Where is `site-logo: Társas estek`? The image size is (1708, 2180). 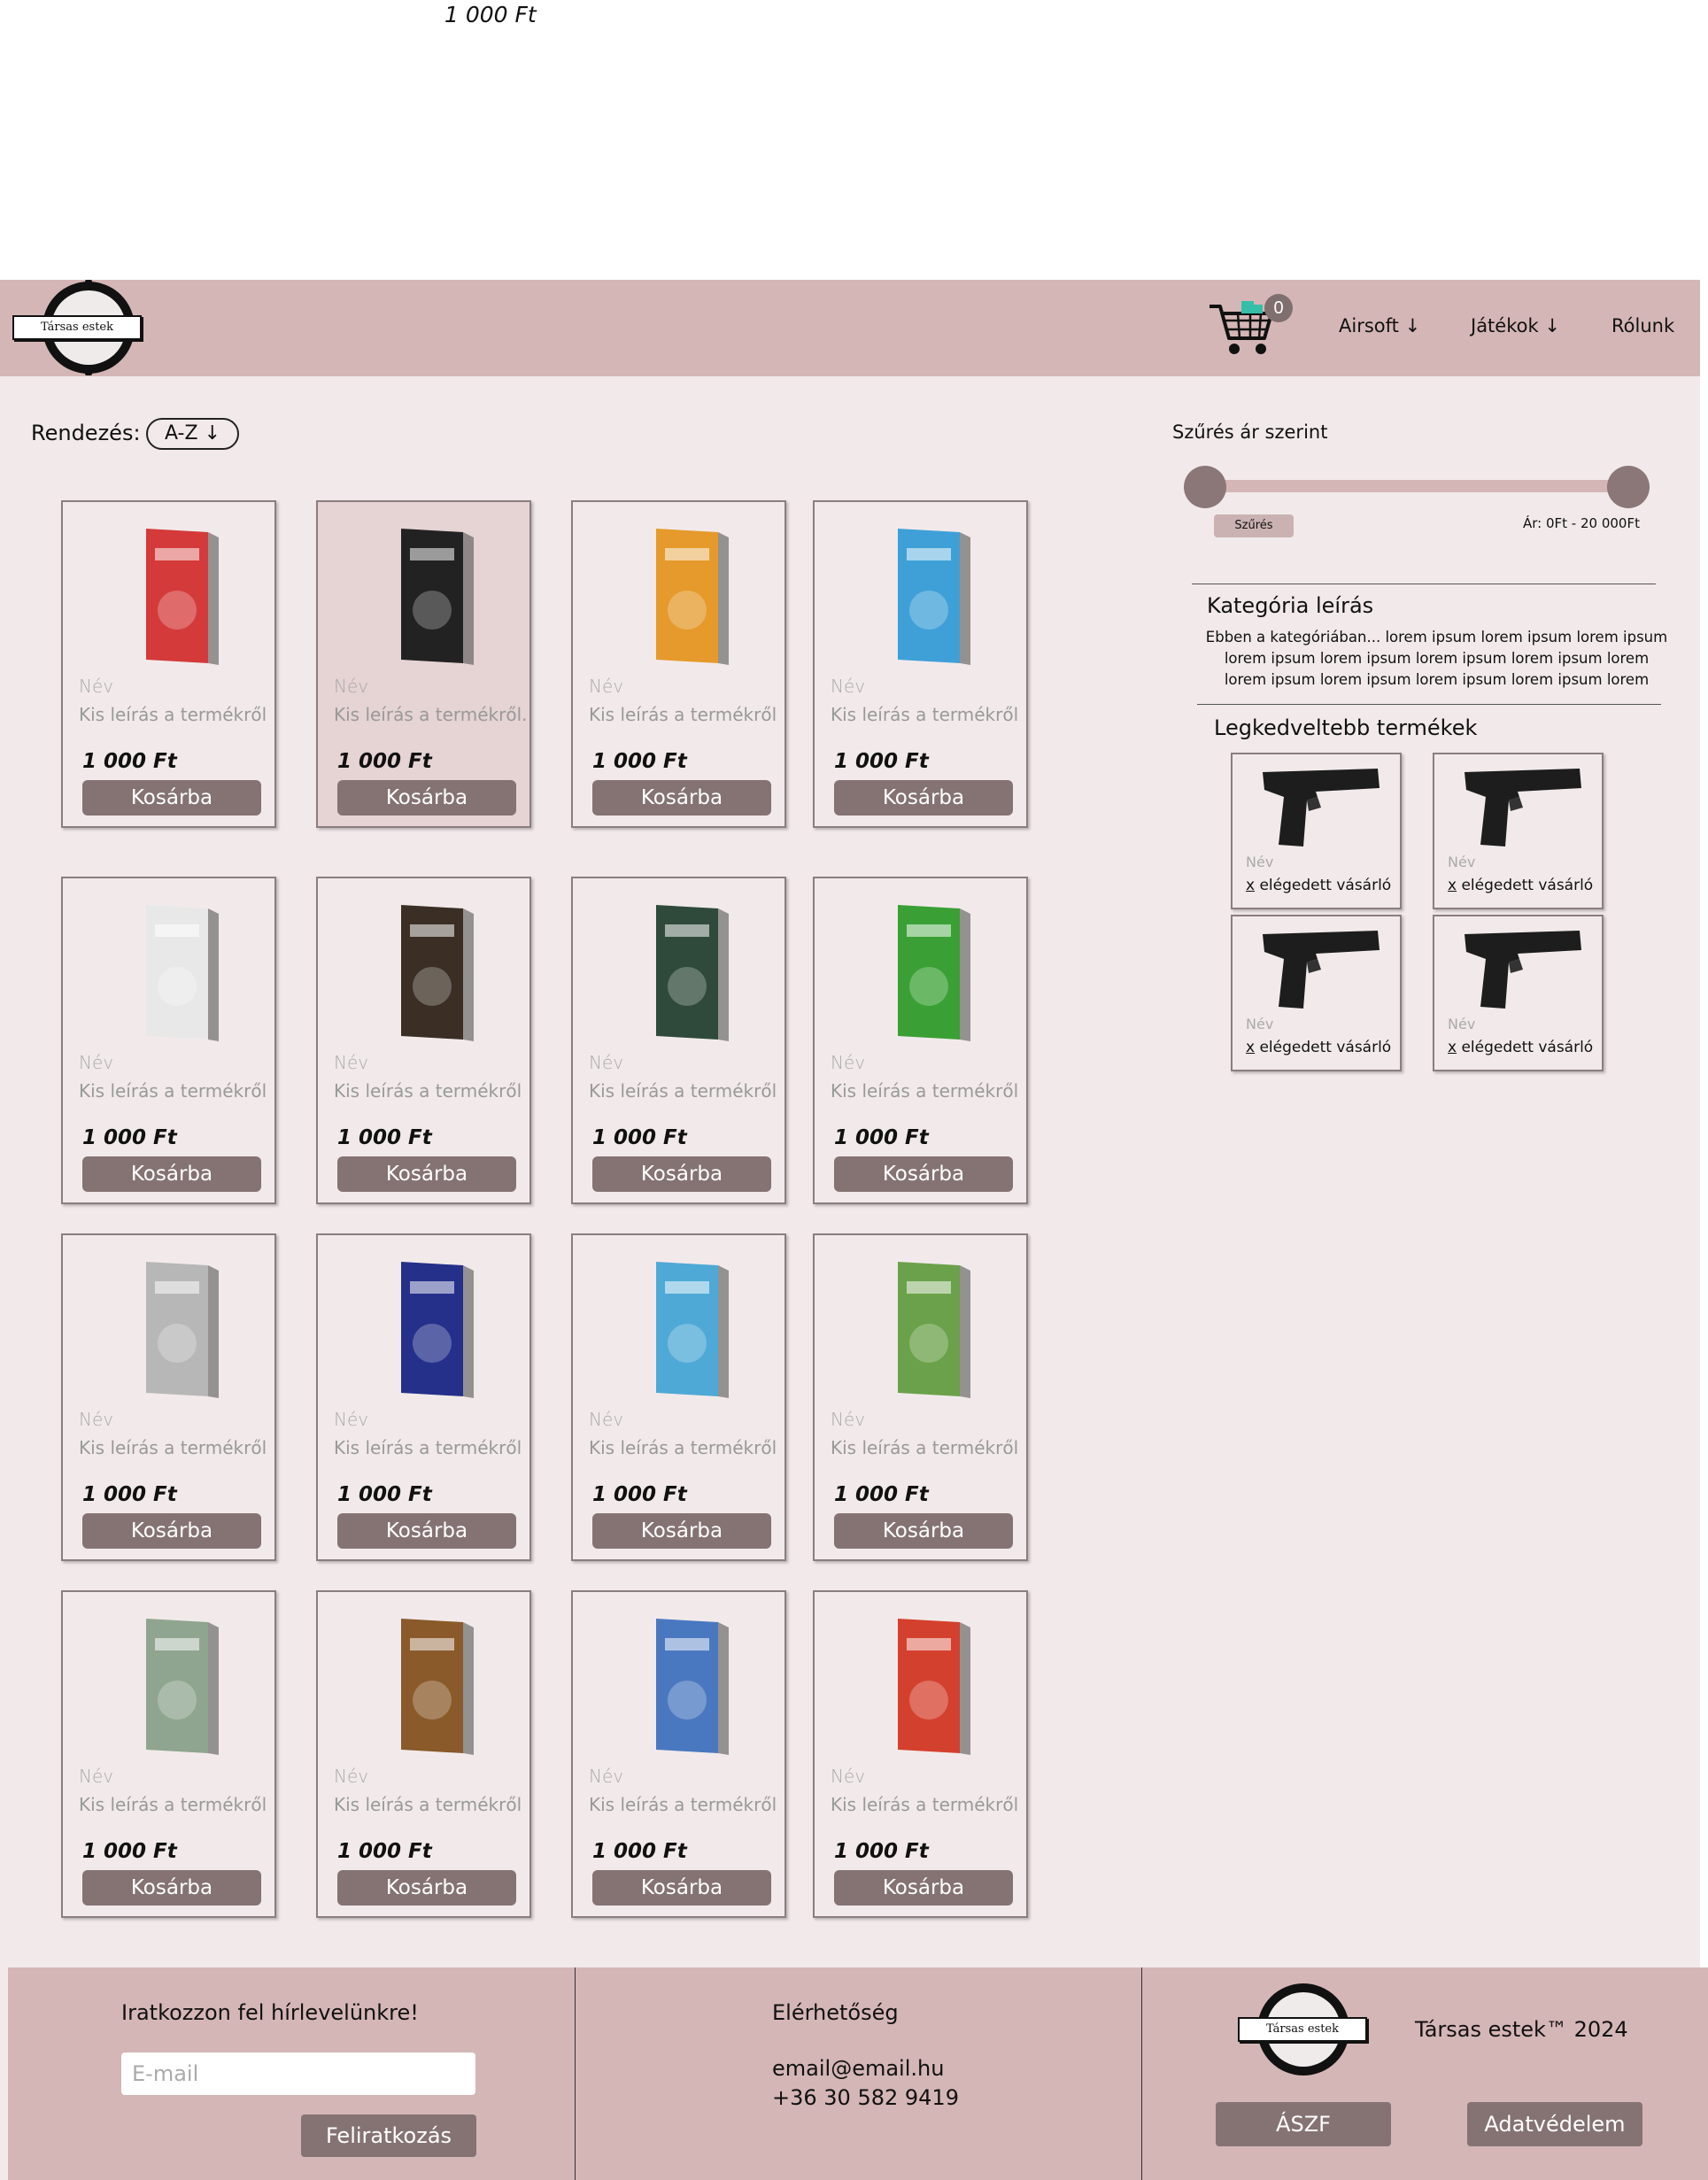 site-logo: Társas estek is located at coordinates (78, 328).